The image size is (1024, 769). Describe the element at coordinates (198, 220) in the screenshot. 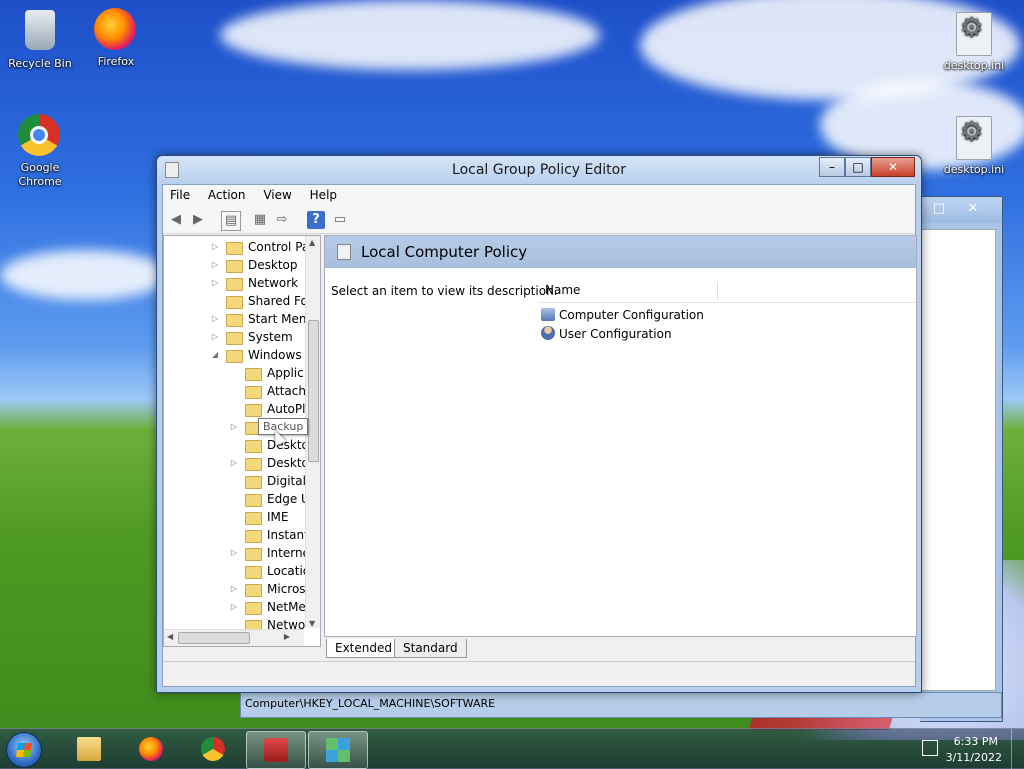

I see `forward-icon: ▶` at that location.